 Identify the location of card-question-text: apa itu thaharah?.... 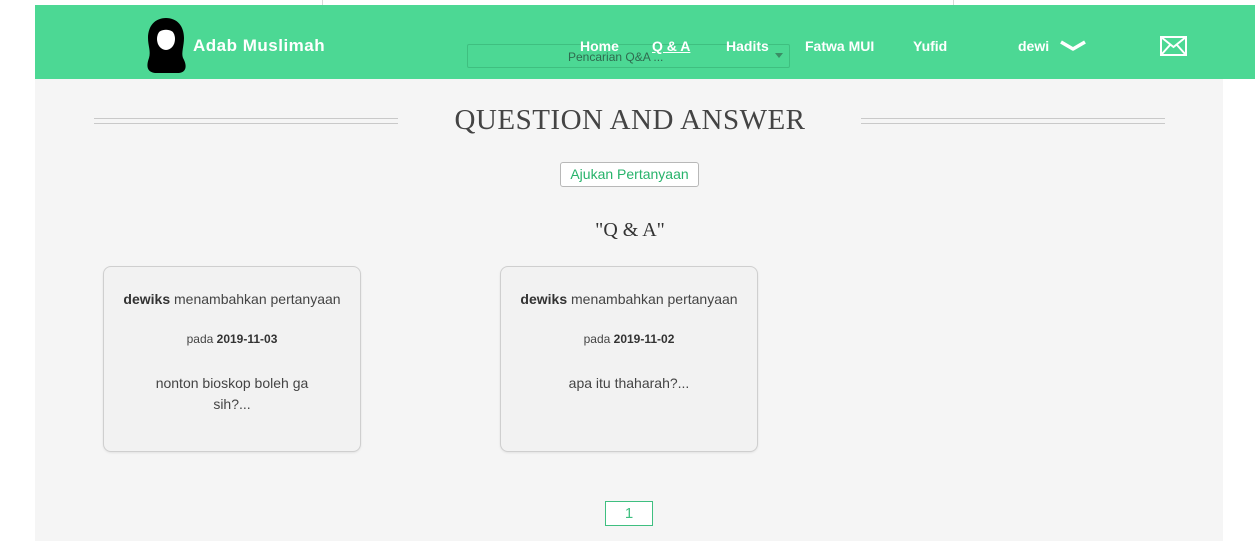
(629, 383).